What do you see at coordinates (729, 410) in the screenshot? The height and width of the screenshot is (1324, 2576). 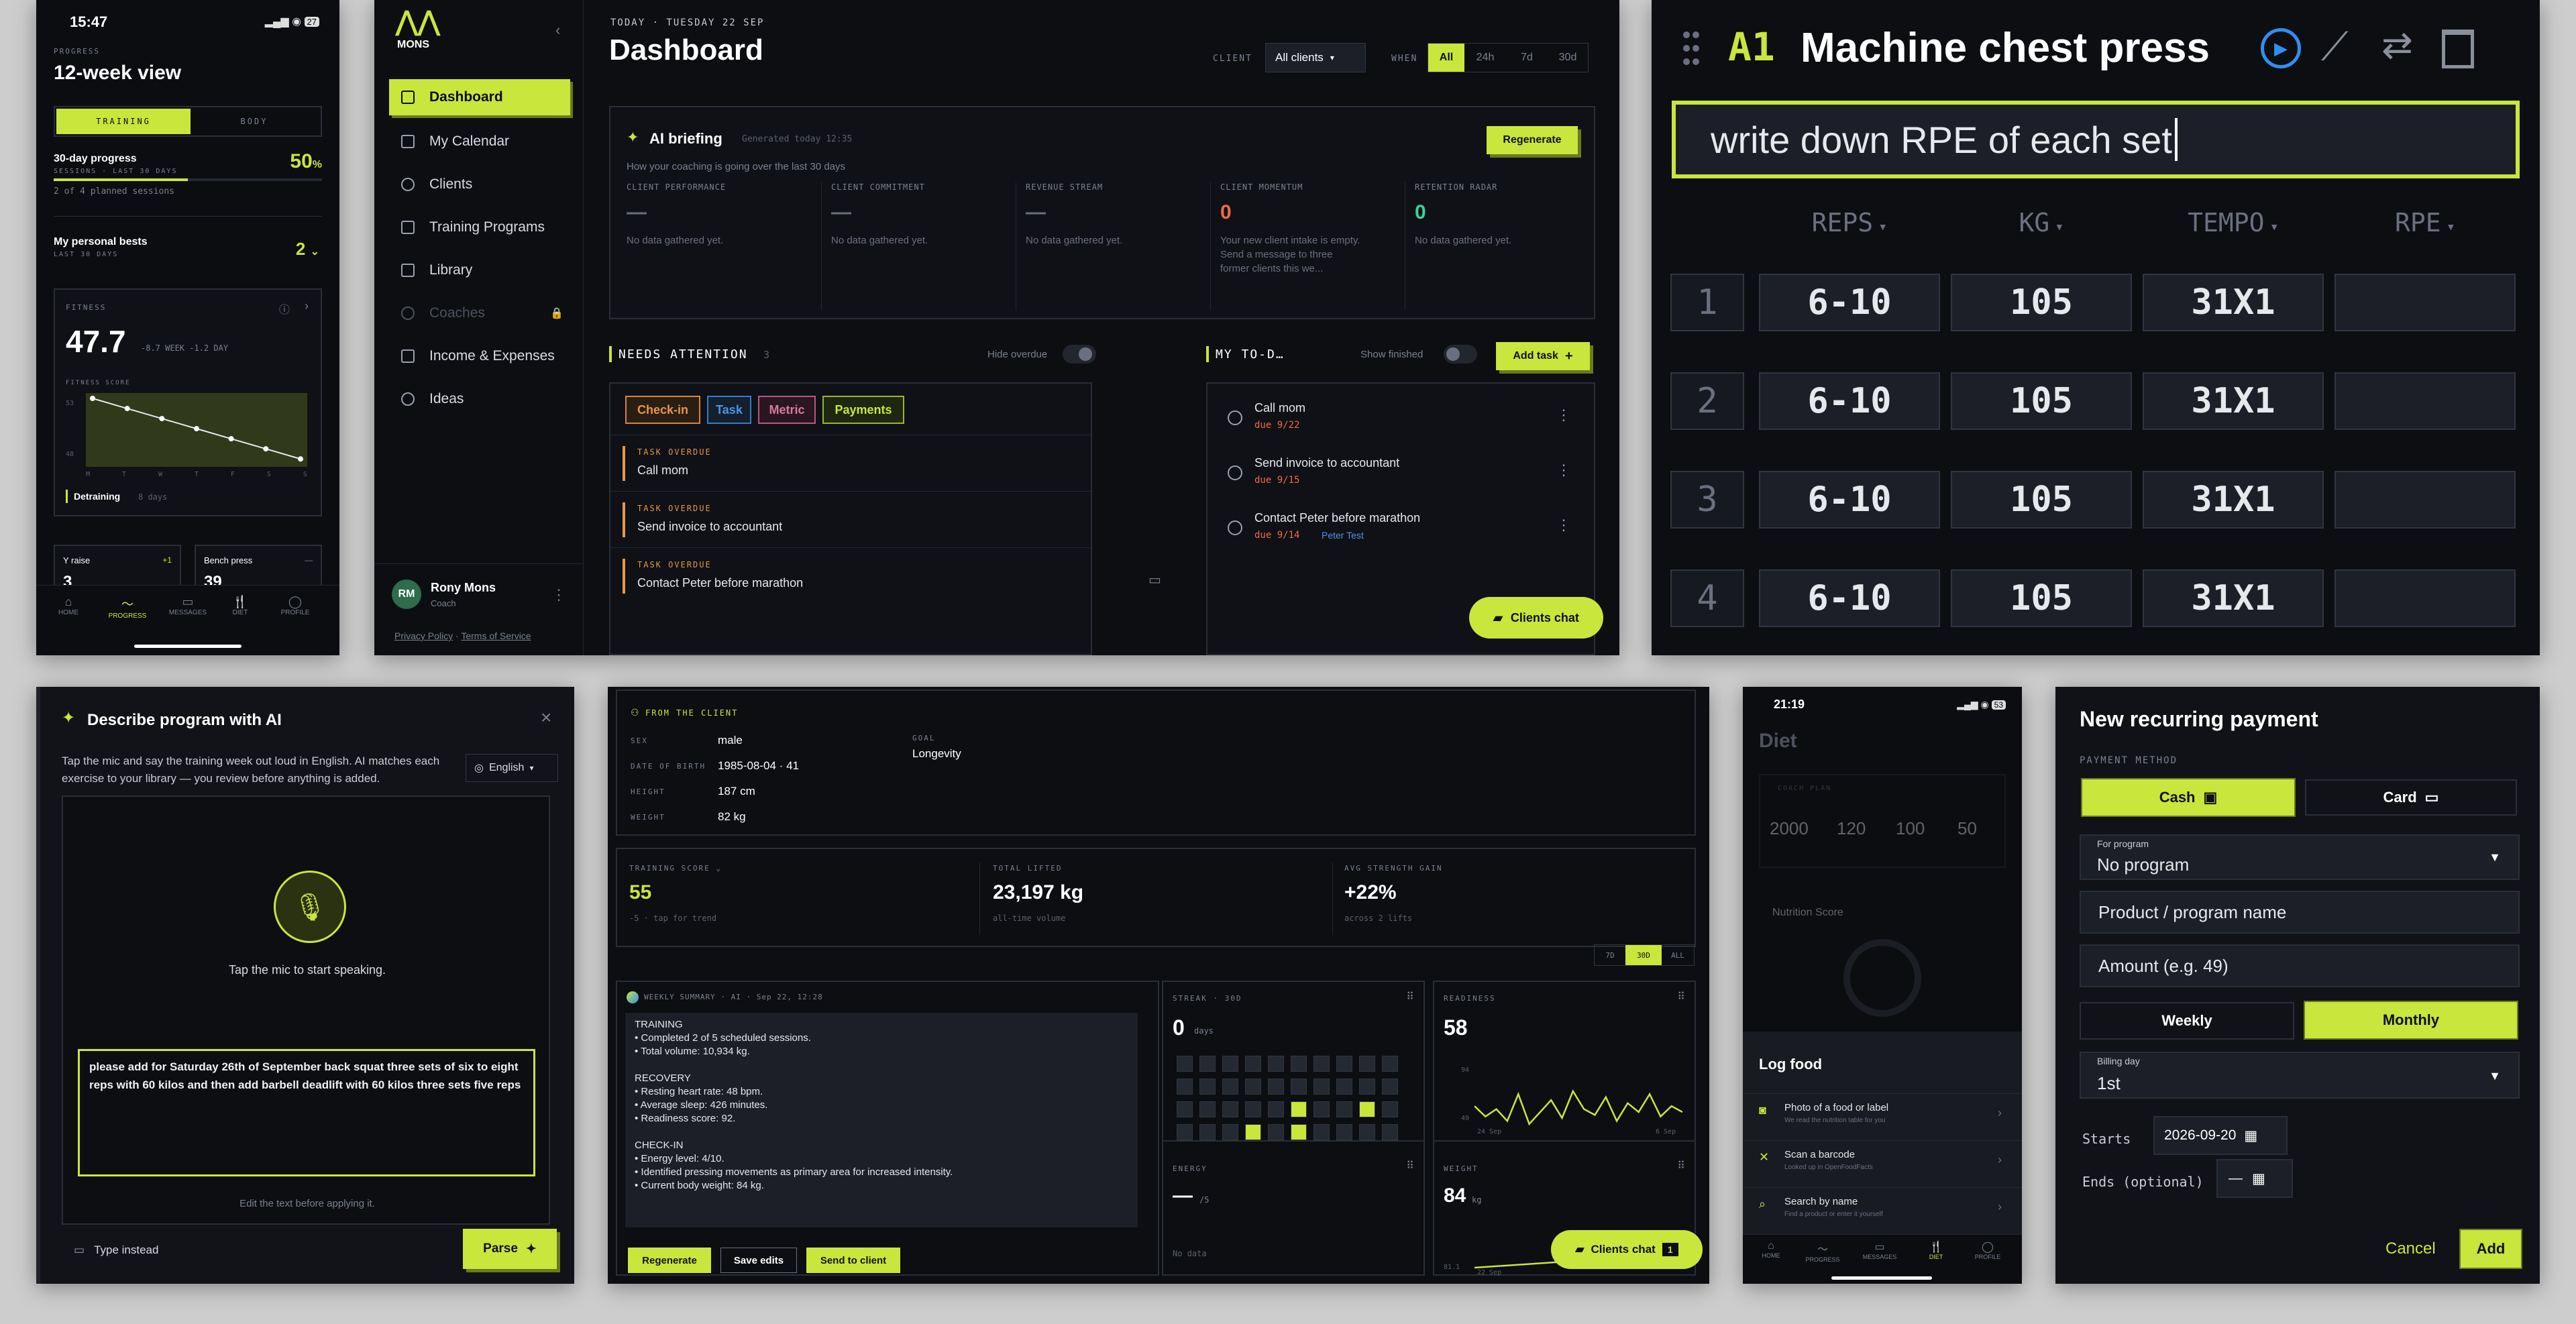 I see `filter-task: Task` at bounding box center [729, 410].